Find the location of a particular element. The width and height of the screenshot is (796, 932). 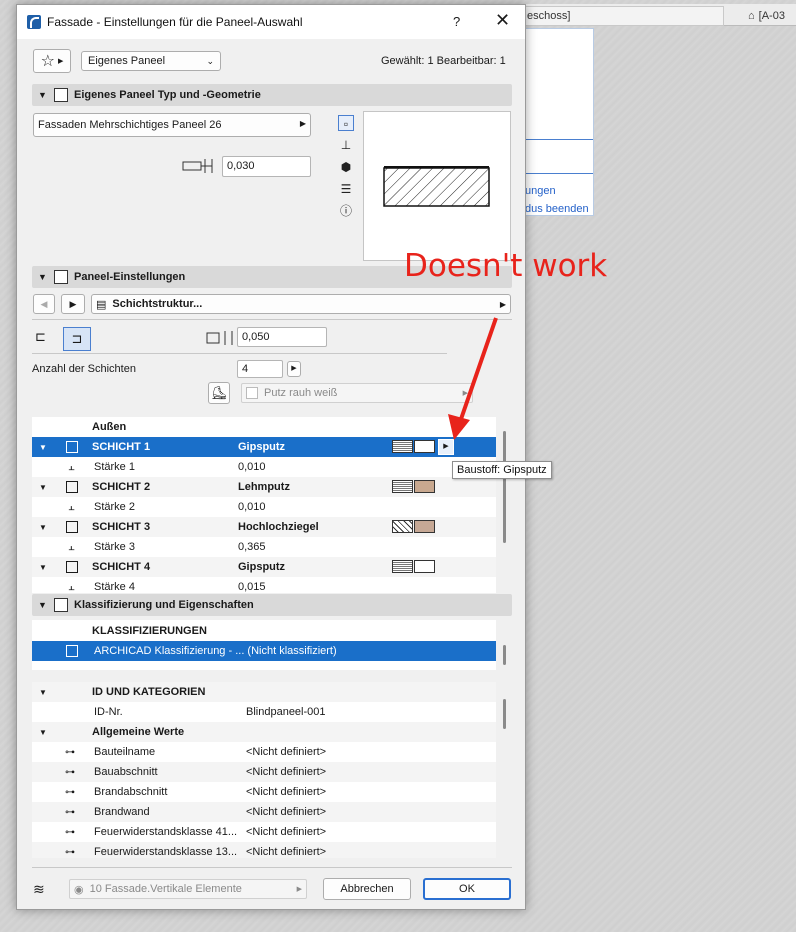

section-classification-properties: ▼ Klassifizierung und Eigenschaften is located at coordinates (272, 605).